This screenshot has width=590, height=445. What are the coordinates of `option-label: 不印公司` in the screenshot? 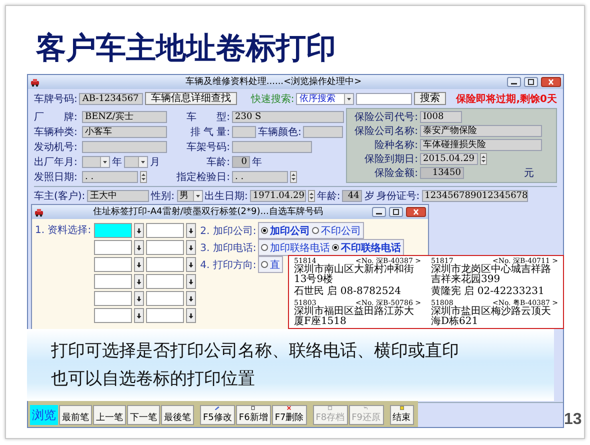 It's located at (341, 231).